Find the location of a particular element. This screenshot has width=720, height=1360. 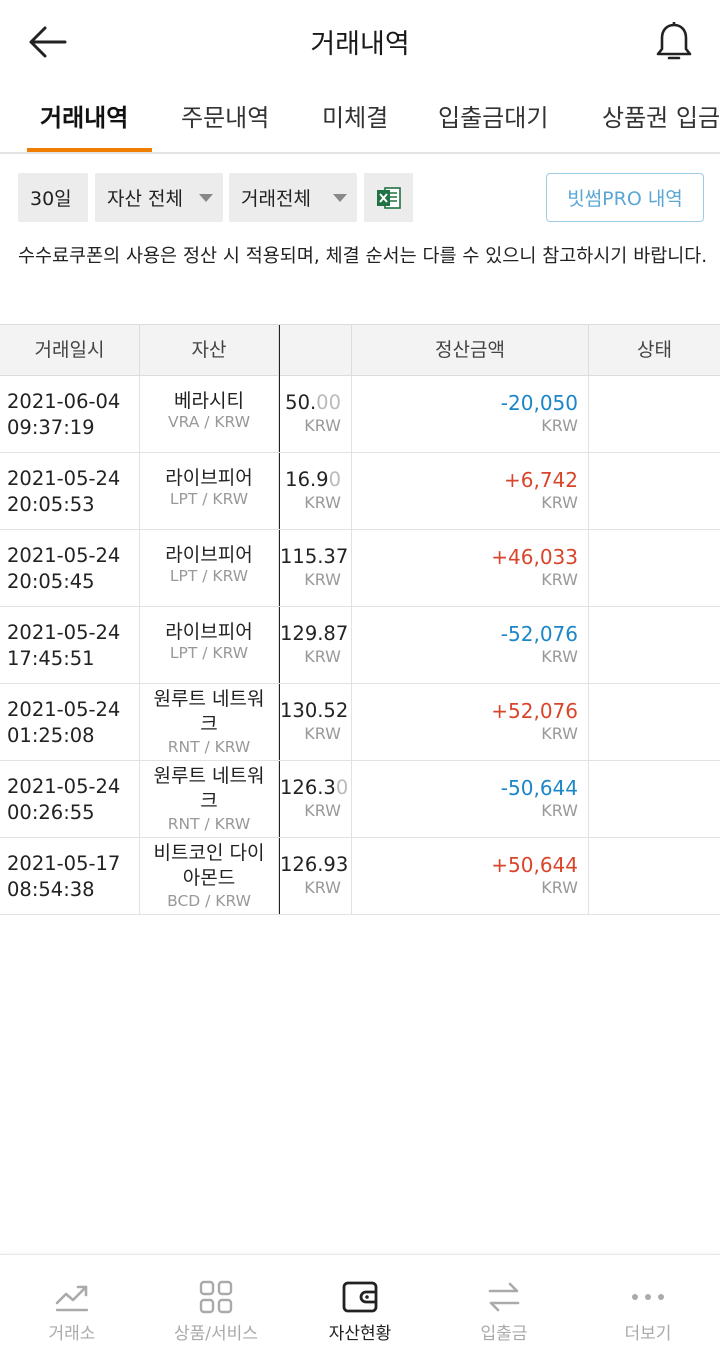

price-value: 126.93 is located at coordinates (314, 864).